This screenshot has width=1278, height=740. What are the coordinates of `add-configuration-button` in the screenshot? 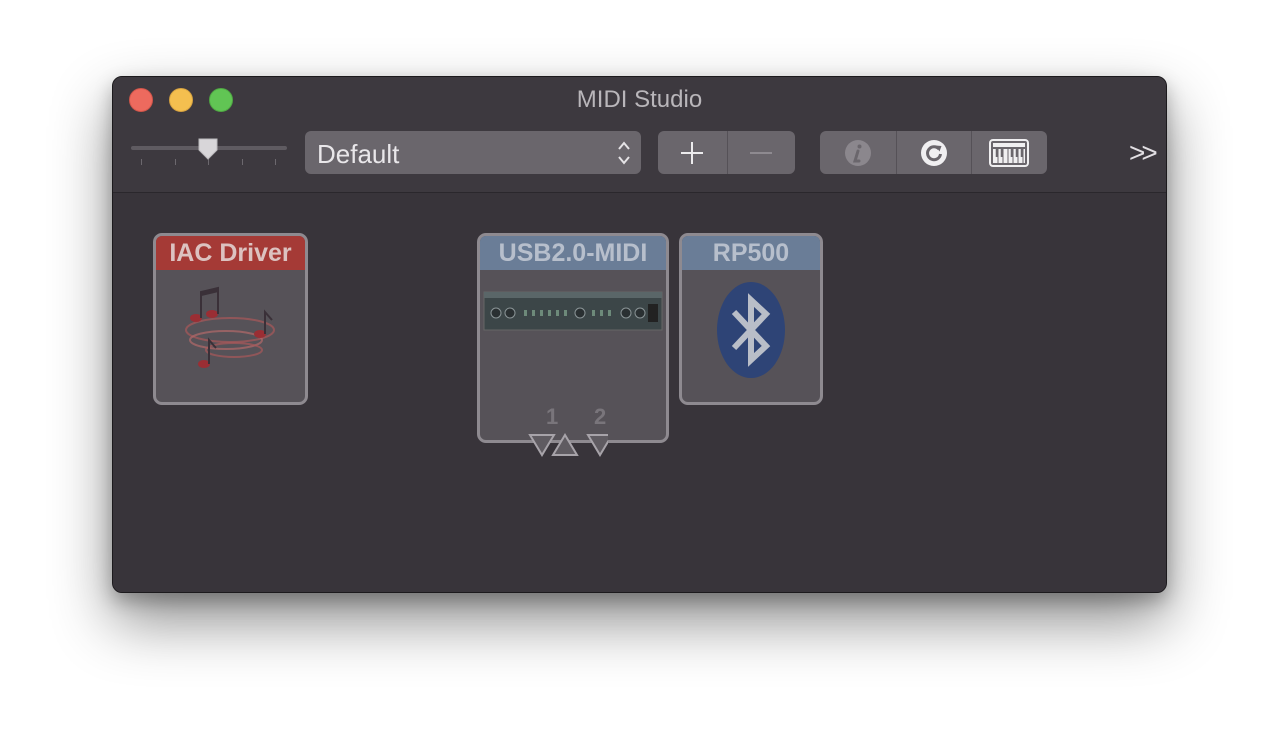 It's located at (692, 152).